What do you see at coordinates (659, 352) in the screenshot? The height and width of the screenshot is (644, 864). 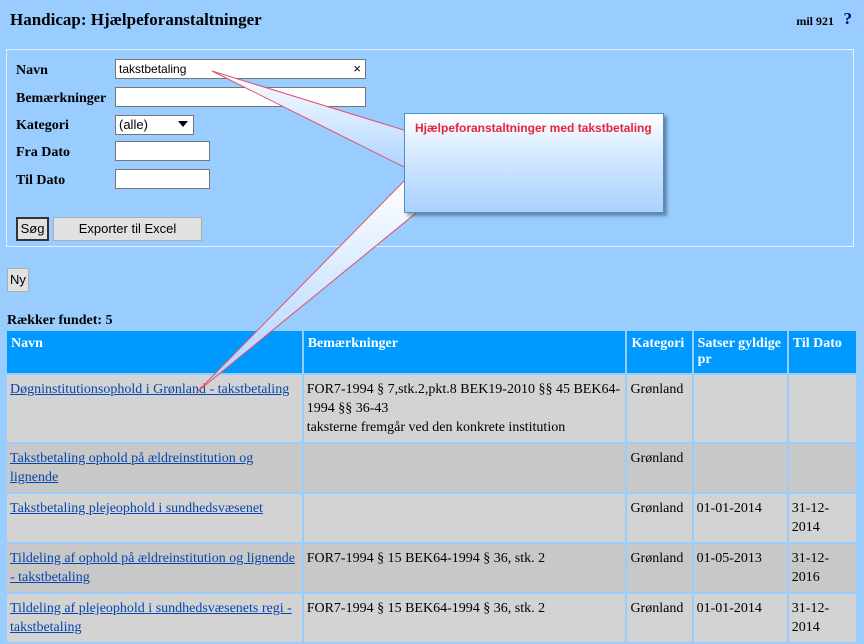 I see `col-header-kategori: Kategori` at bounding box center [659, 352].